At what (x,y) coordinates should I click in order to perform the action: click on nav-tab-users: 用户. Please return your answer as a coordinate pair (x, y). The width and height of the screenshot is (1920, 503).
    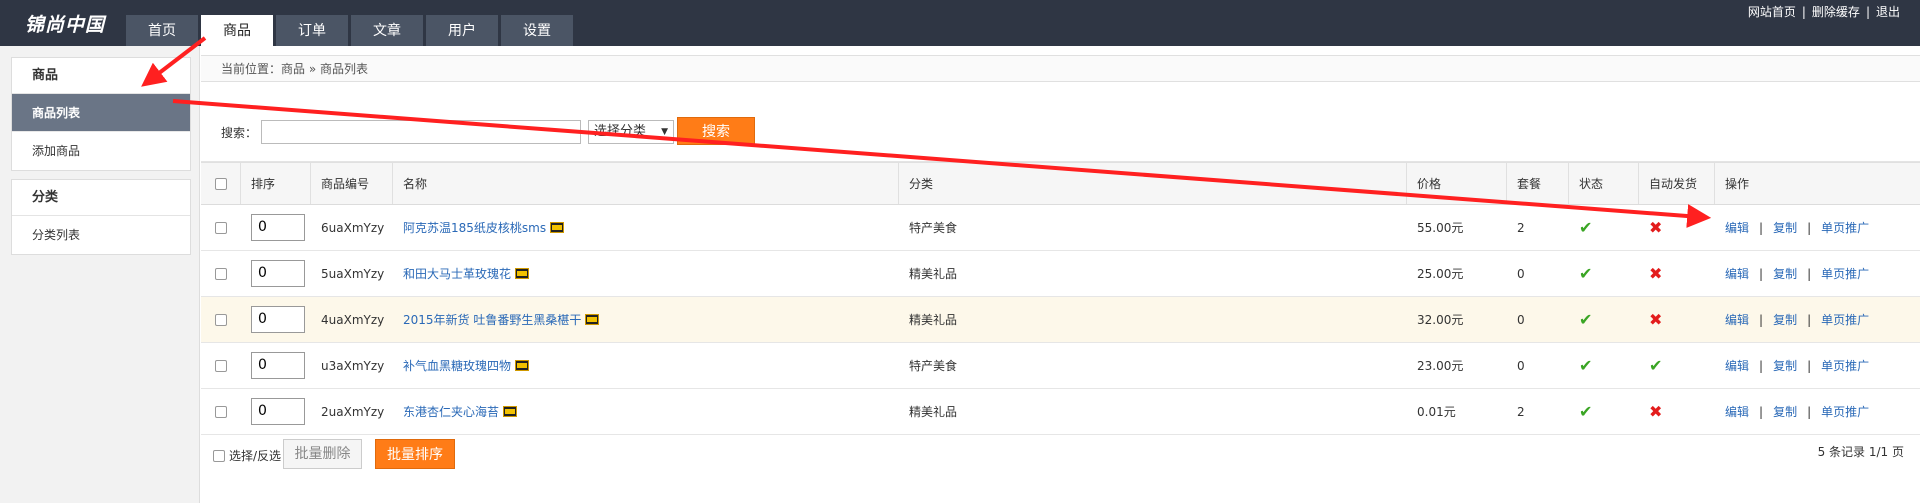
    Looking at the image, I should click on (462, 30).